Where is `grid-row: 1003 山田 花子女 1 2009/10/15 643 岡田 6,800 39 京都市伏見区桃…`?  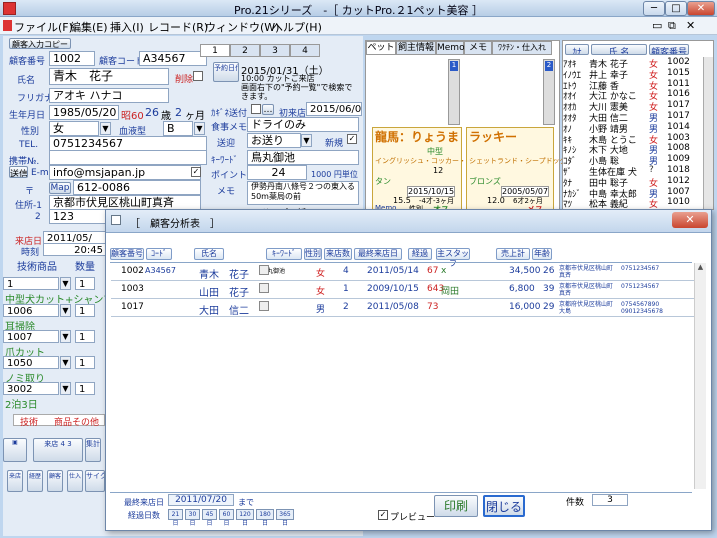 grid-row: 1003 山田 花子女 1 2009/10/15 643 岡田 6,800 39 京都市伏見区桃… is located at coordinates (403, 290).